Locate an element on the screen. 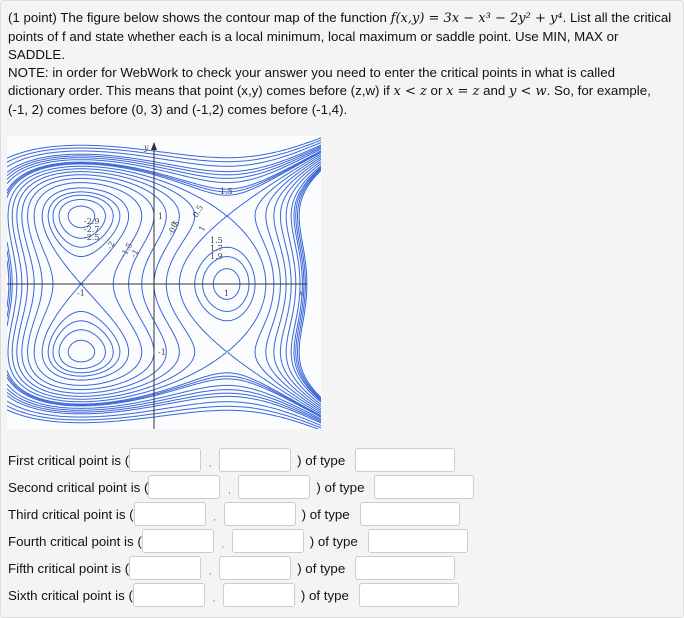  contour-label: 1 is located at coordinates (202, 228).